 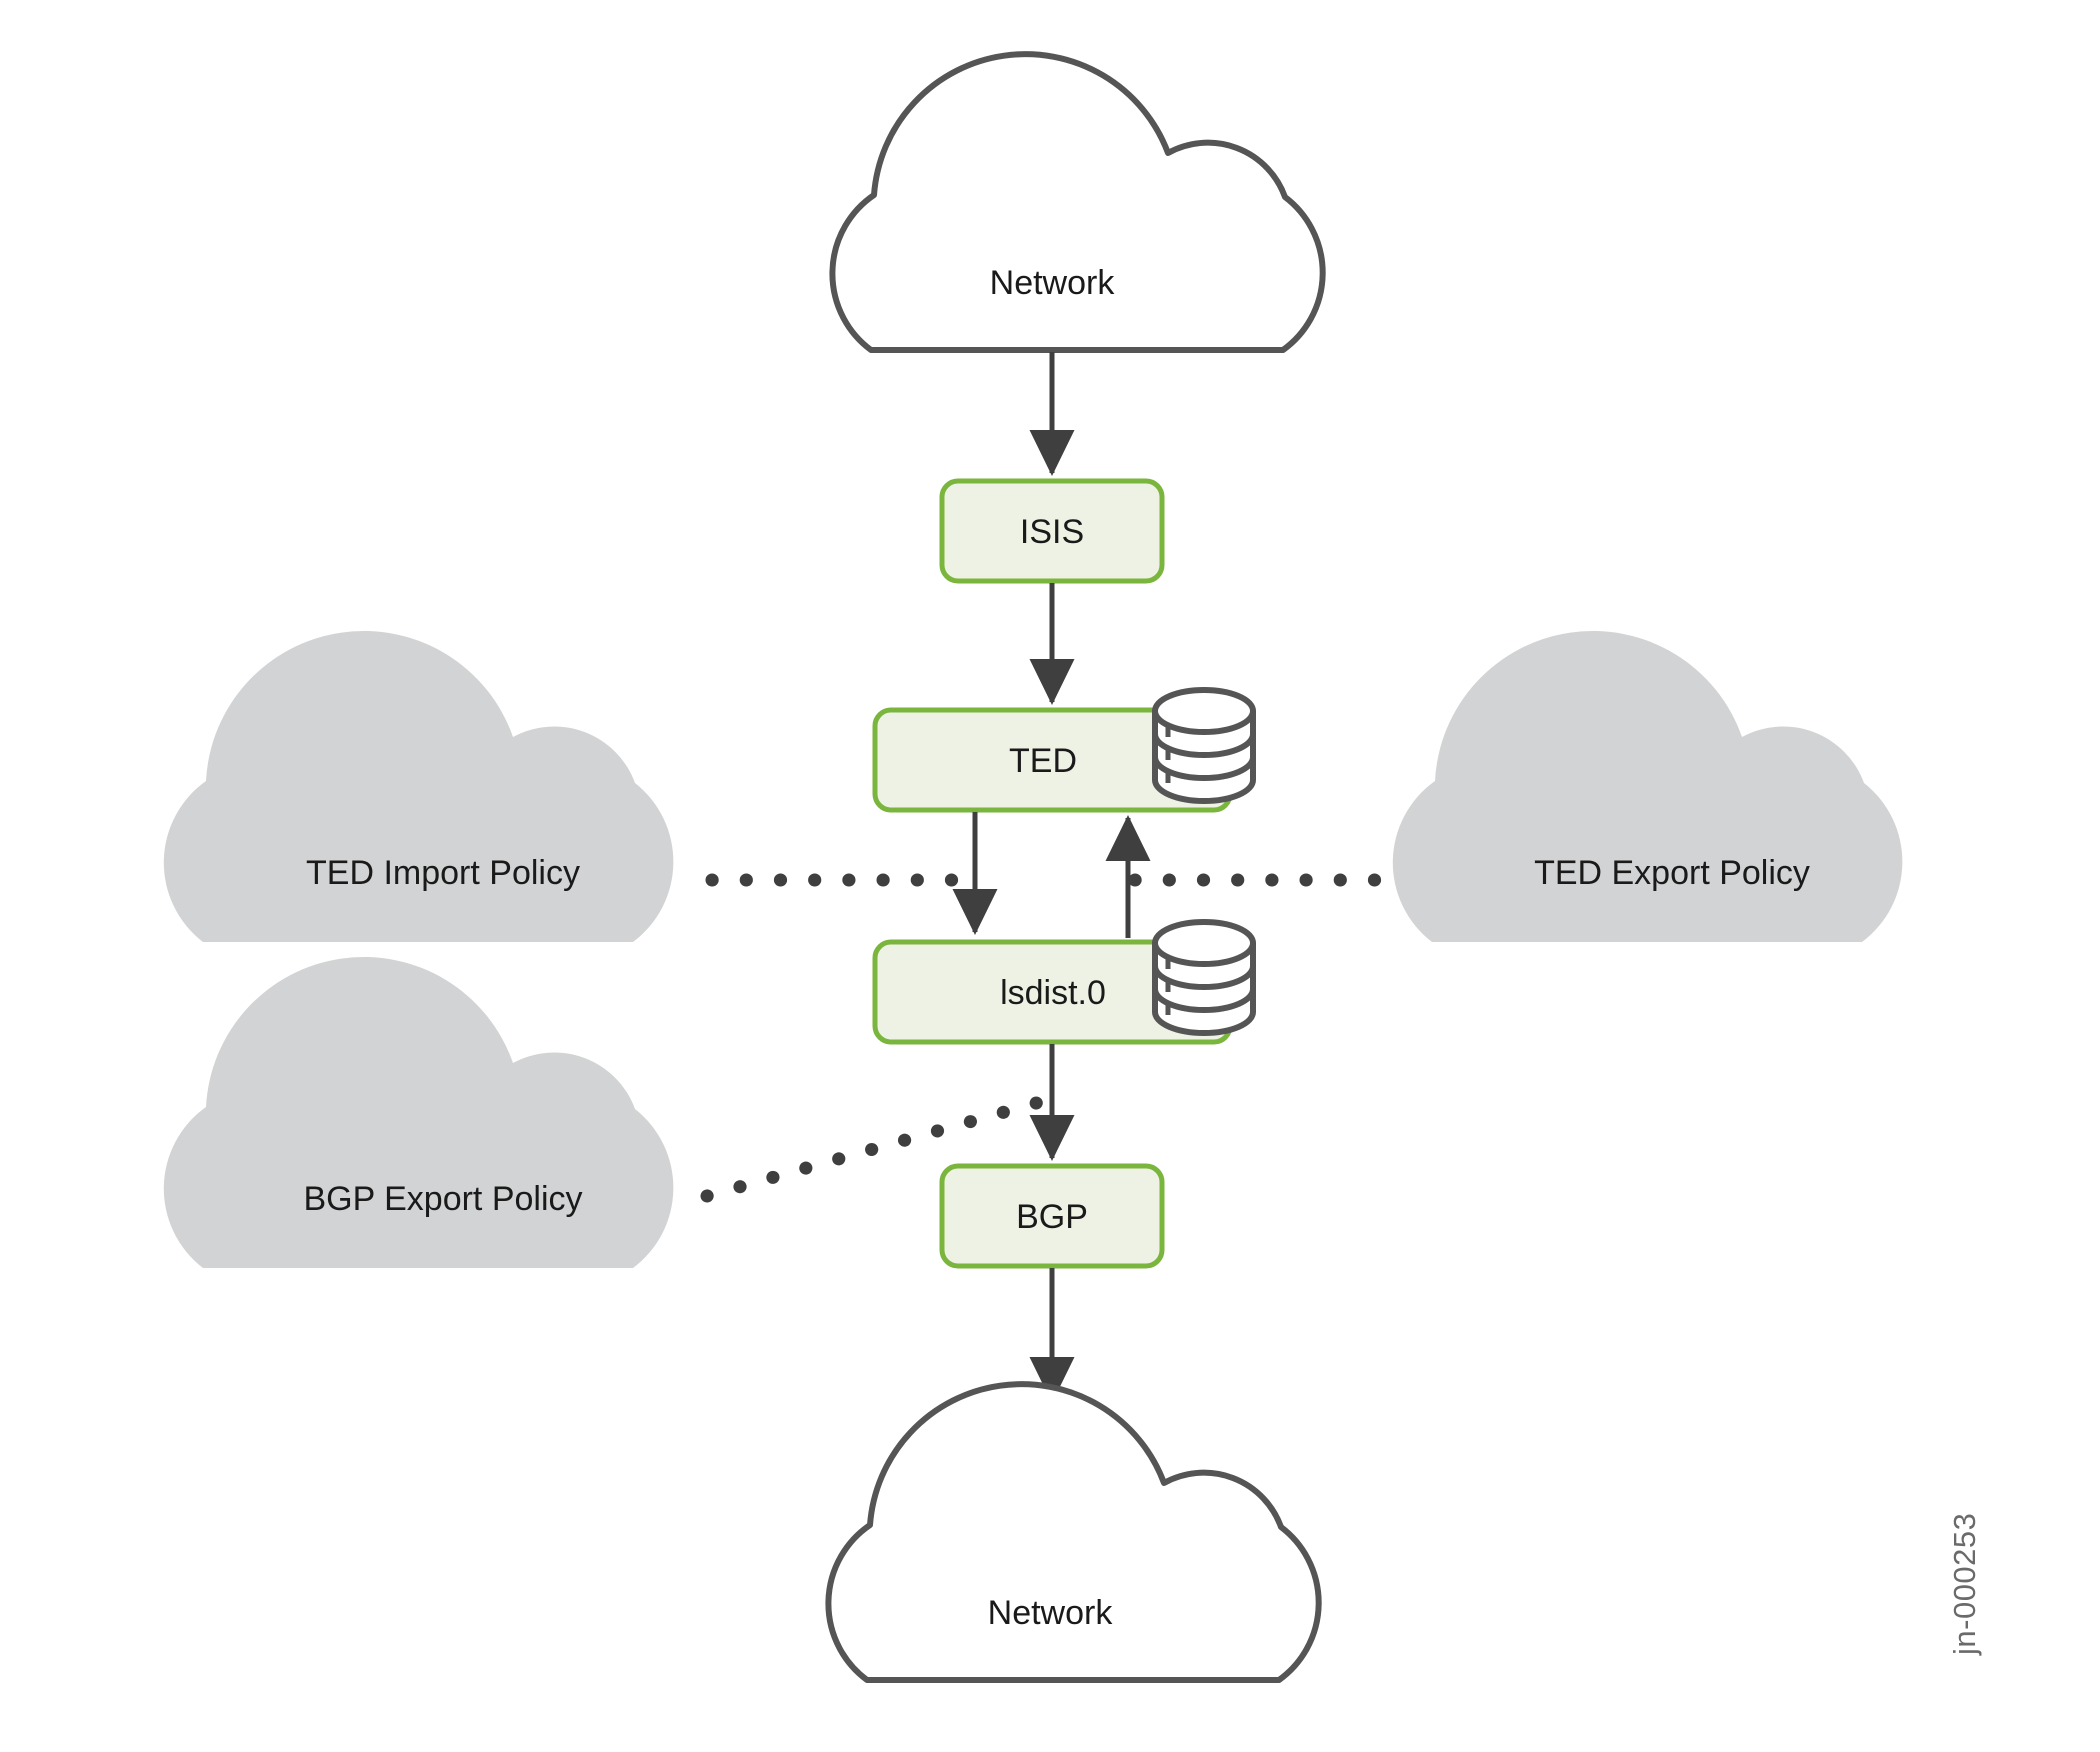 I want to click on ted-import-policy-label: TED Import Policy, so click(x=443, y=873).